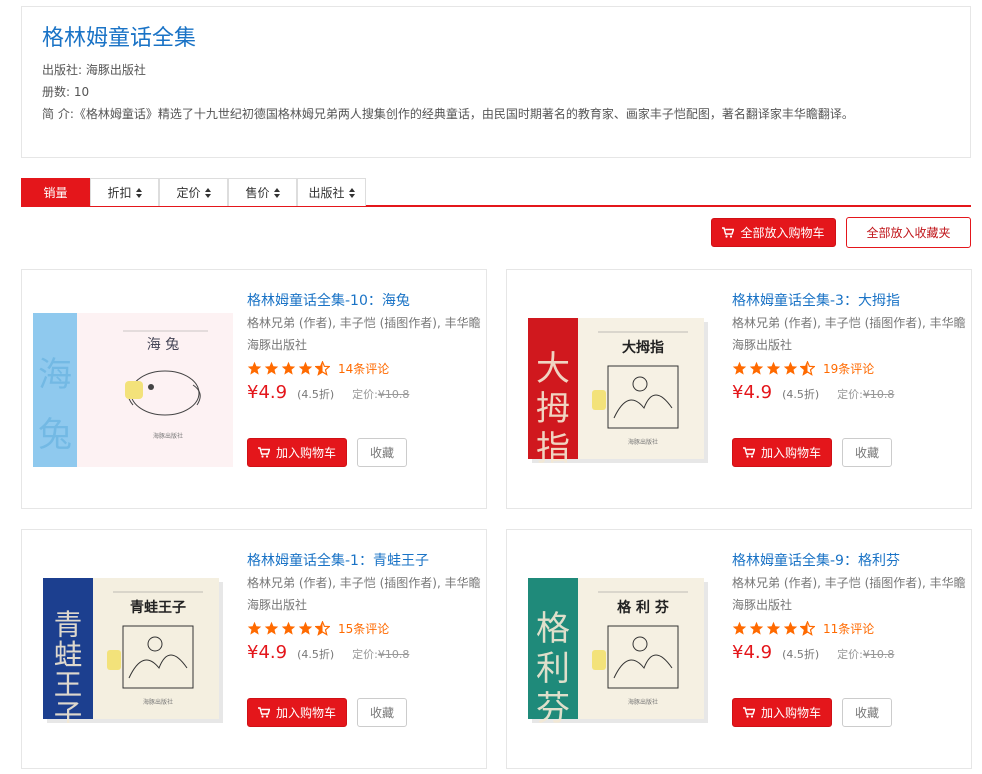 This screenshot has width=982, height=774. What do you see at coordinates (68, 684) in the screenshot?
I see `svg-text: 王` at bounding box center [68, 684].